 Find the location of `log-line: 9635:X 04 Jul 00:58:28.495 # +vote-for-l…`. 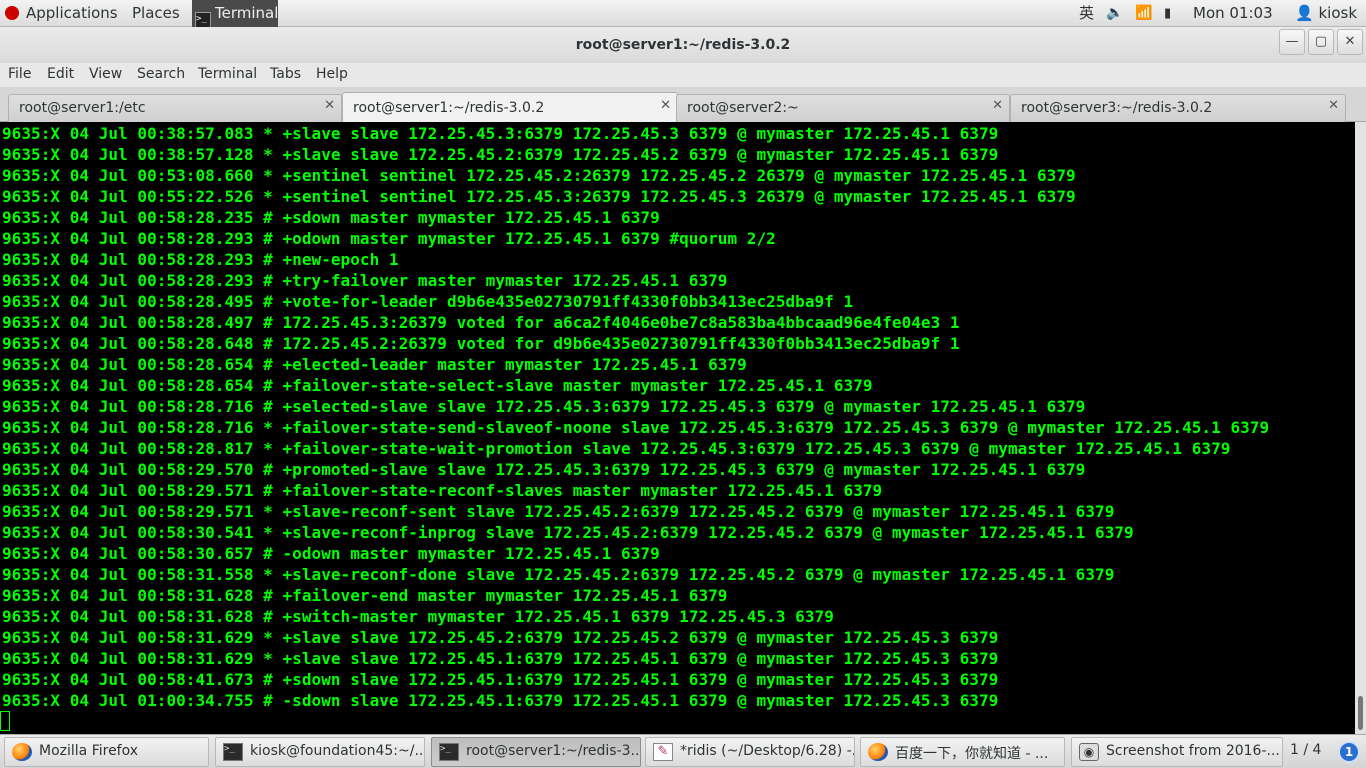

log-line: 9635:X 04 Jul 00:58:28.495 # +vote-for-l… is located at coordinates (428, 301).